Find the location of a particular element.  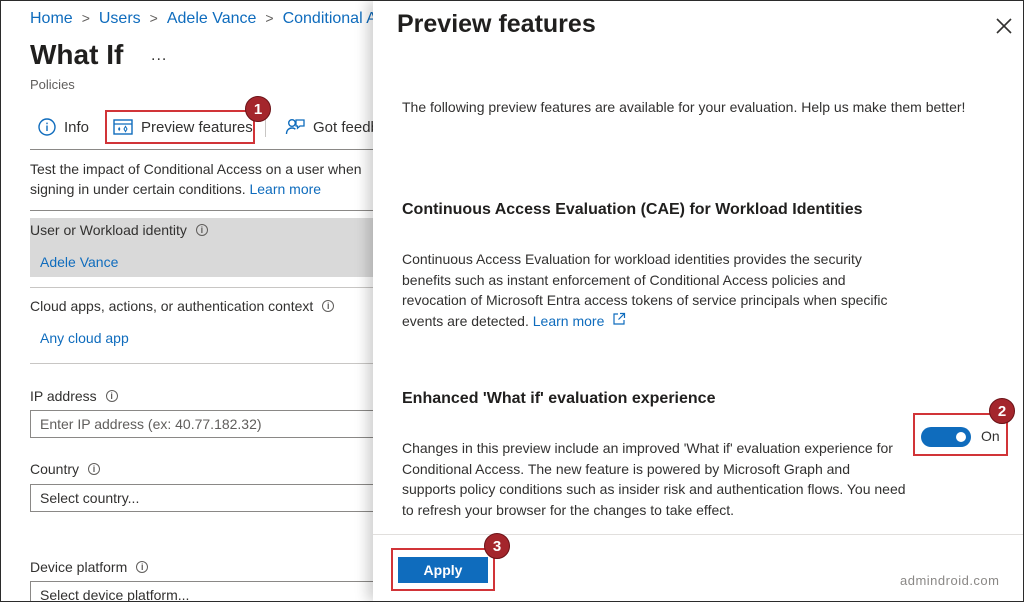

panel-footer-separator is located at coordinates (698, 534).